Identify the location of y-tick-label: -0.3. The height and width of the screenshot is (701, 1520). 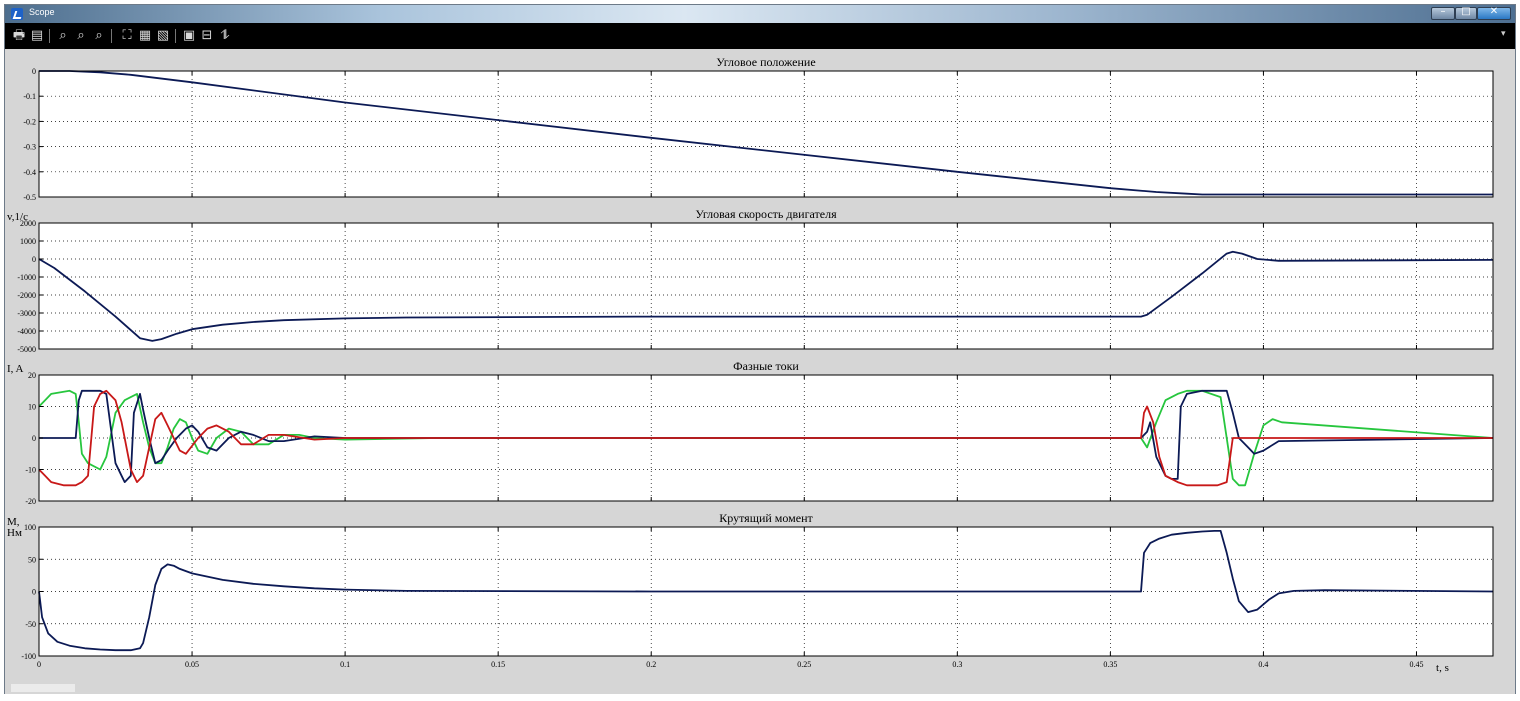
(29, 147).